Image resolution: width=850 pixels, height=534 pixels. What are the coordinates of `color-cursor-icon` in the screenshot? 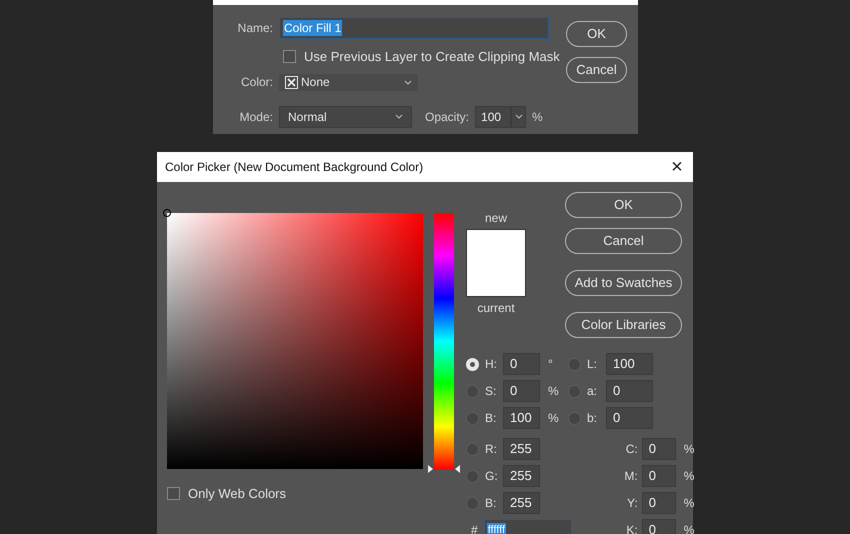 It's located at (167, 213).